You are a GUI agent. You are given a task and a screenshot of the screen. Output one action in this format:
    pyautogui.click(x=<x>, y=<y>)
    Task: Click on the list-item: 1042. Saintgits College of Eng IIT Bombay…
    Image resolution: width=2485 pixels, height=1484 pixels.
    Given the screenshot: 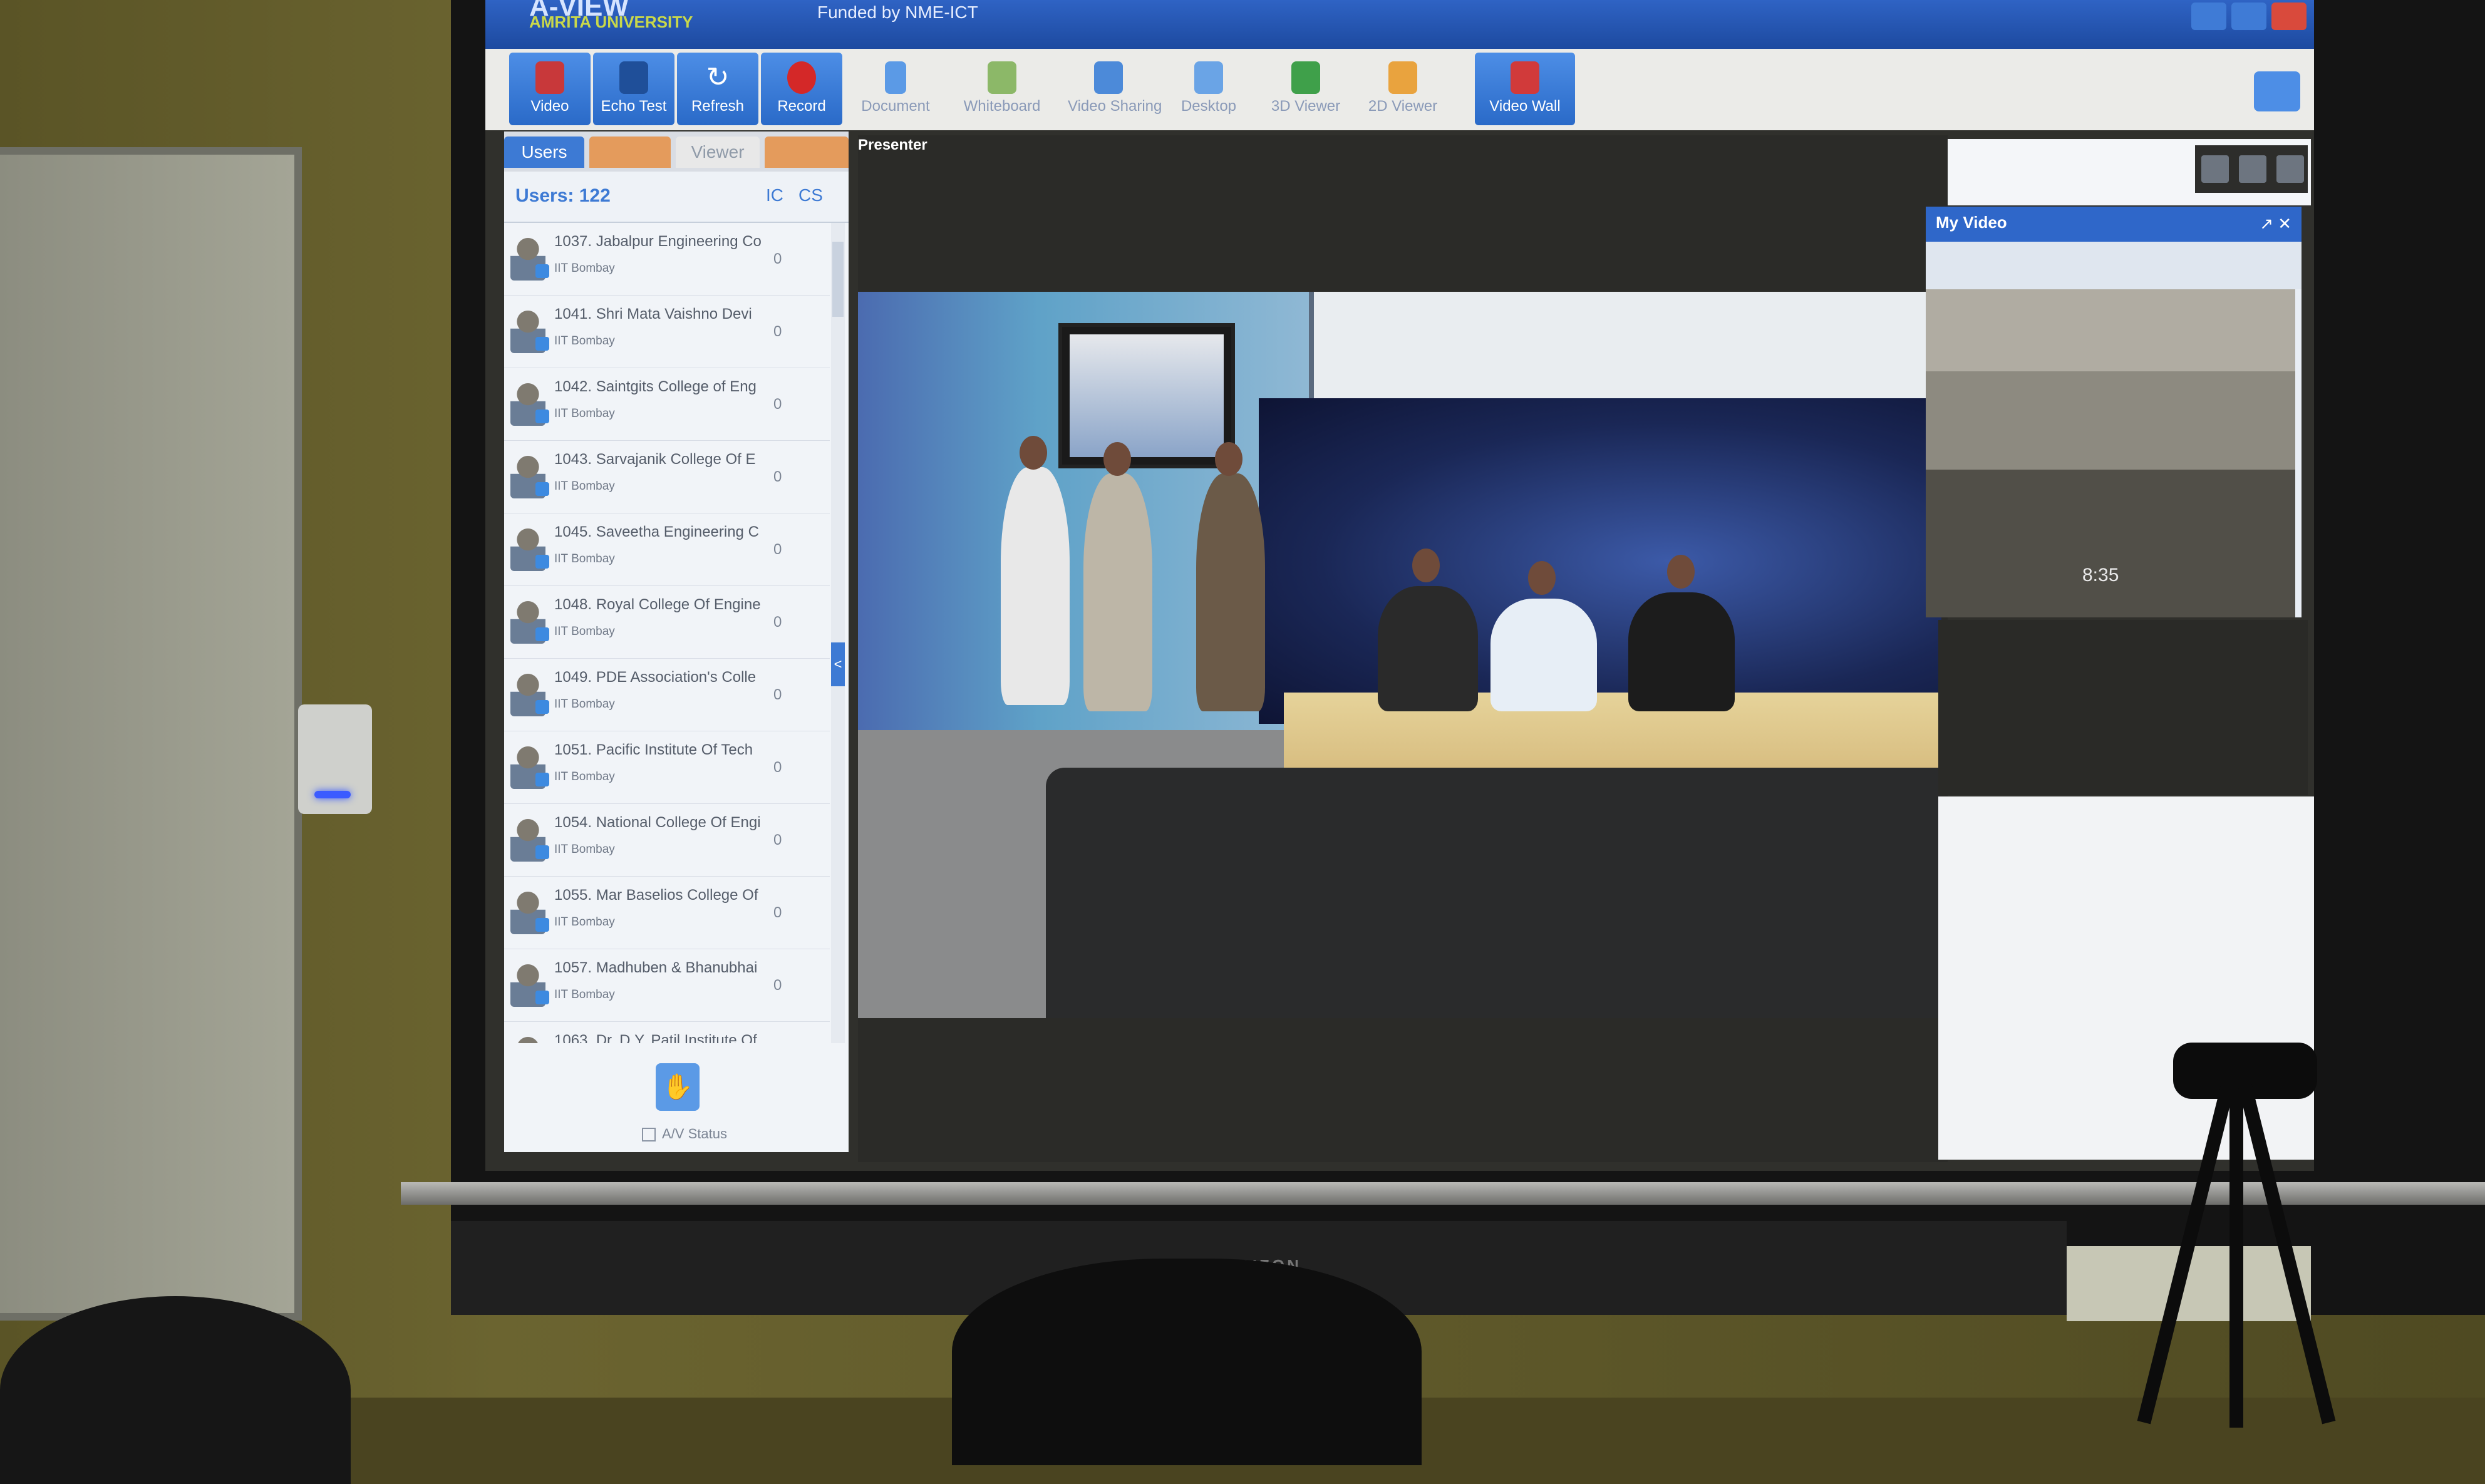 What is the action you would take?
    pyautogui.click(x=667, y=404)
    